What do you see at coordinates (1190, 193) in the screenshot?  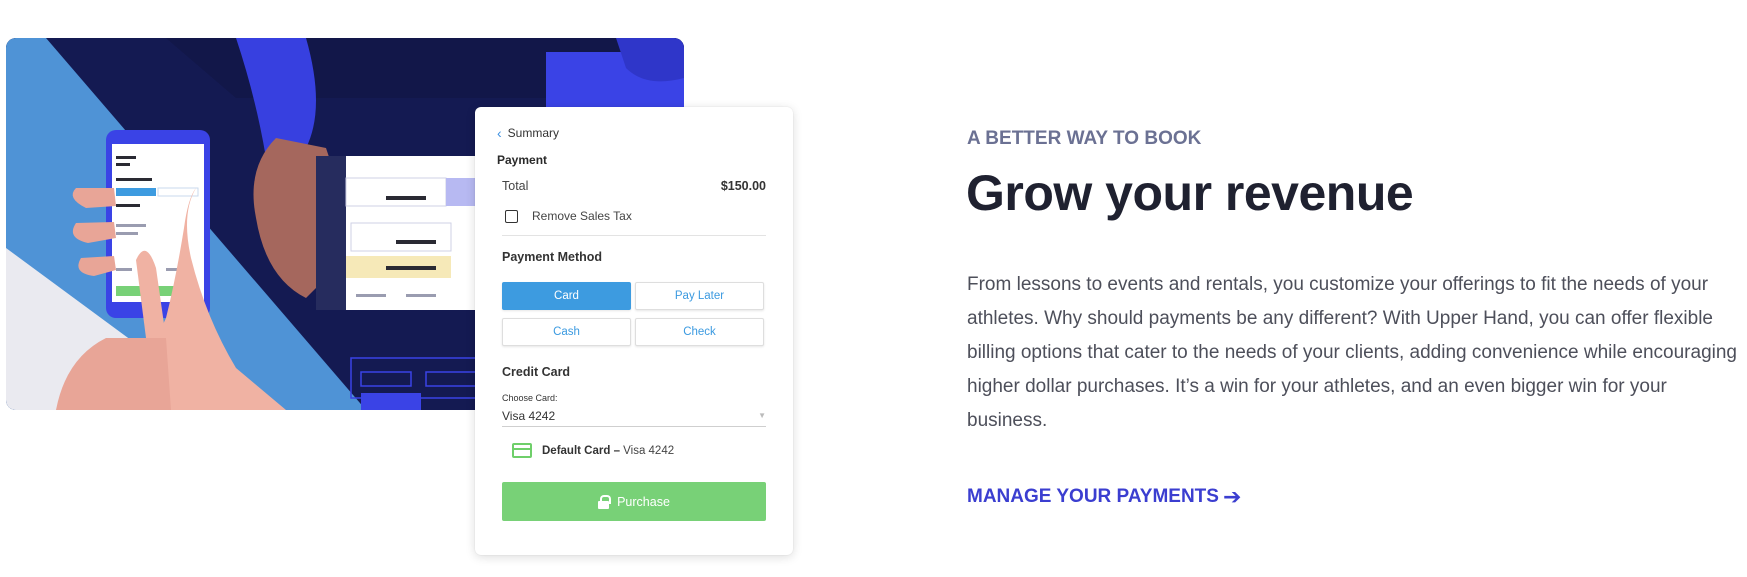 I see `section-headline: Grow your revenue` at bounding box center [1190, 193].